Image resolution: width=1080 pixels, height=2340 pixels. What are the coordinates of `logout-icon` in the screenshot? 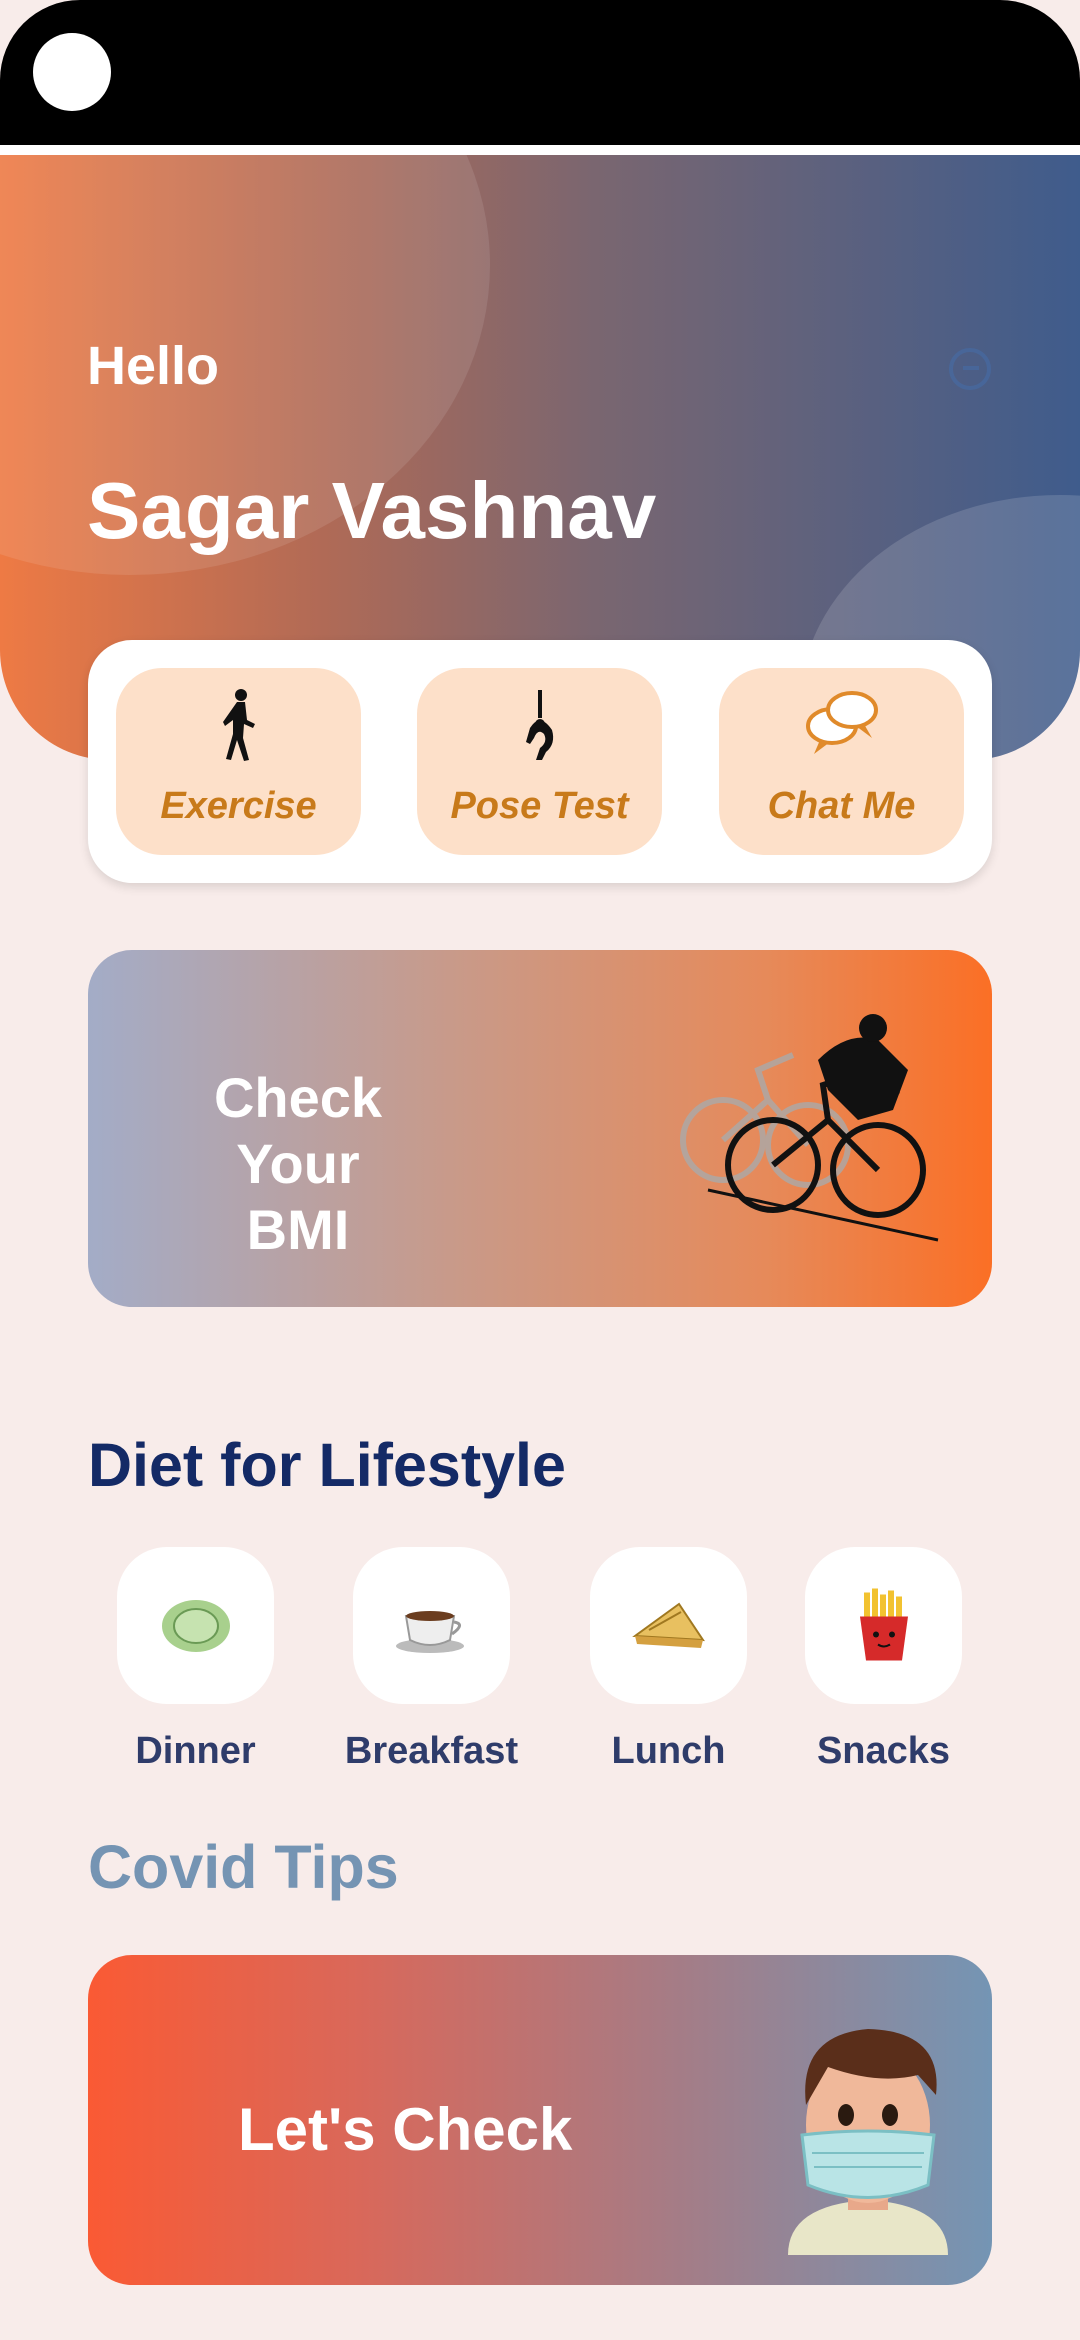 It's located at (970, 369).